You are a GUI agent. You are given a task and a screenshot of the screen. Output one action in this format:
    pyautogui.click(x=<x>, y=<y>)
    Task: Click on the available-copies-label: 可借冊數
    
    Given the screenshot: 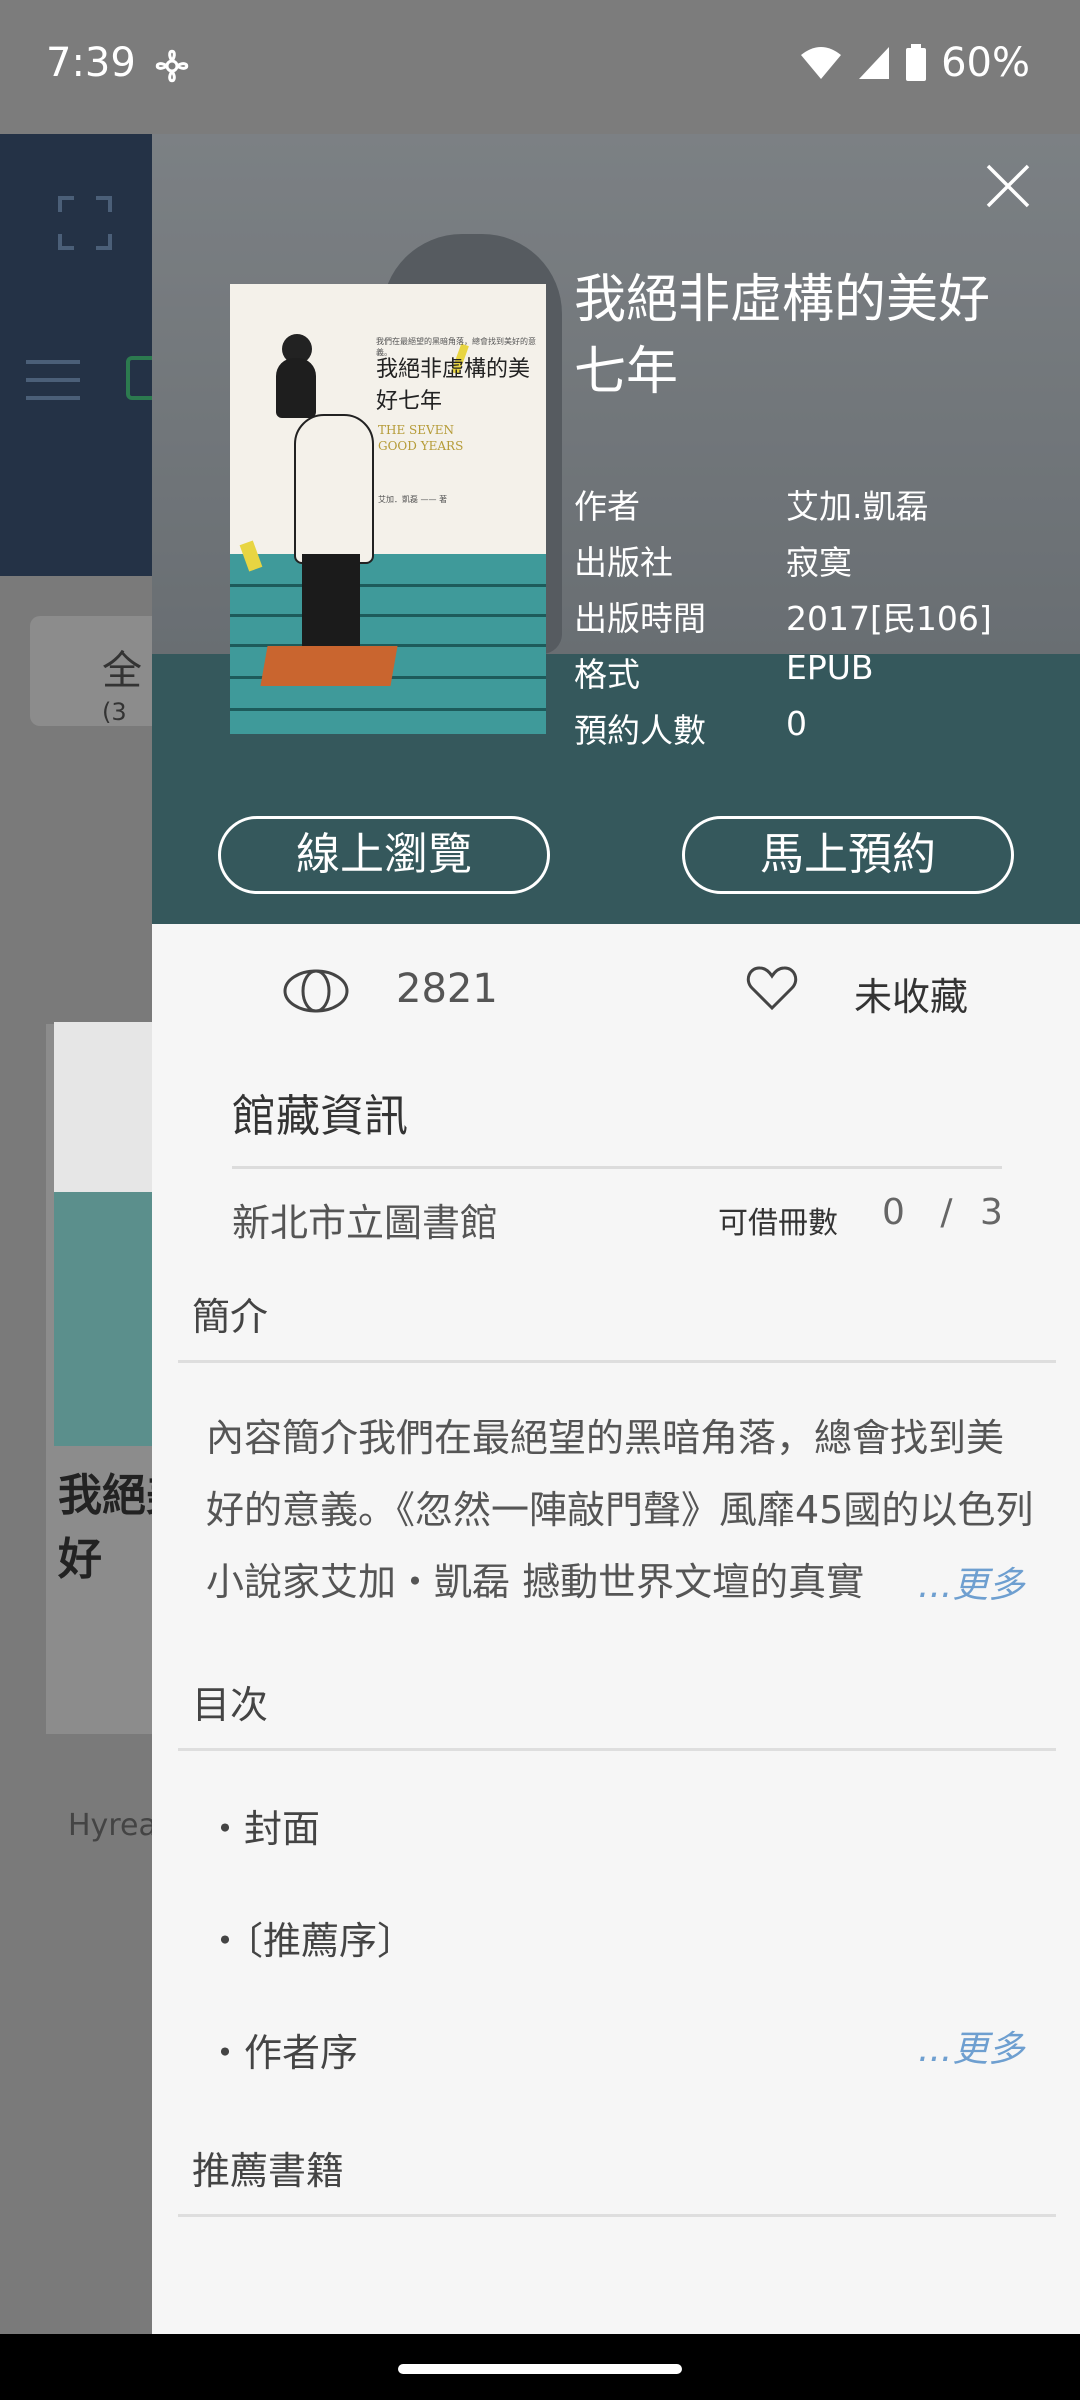 What is the action you would take?
    pyautogui.click(x=778, y=1223)
    